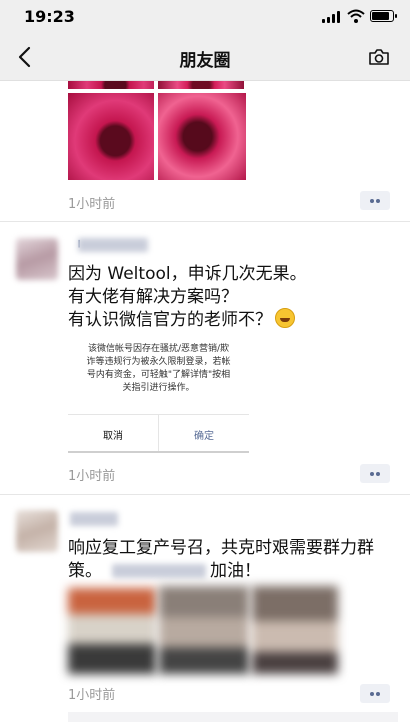 This screenshot has width=410, height=722. I want to click on post-text-line: 因为 Weltool，申诉几次无果。, so click(187, 274).